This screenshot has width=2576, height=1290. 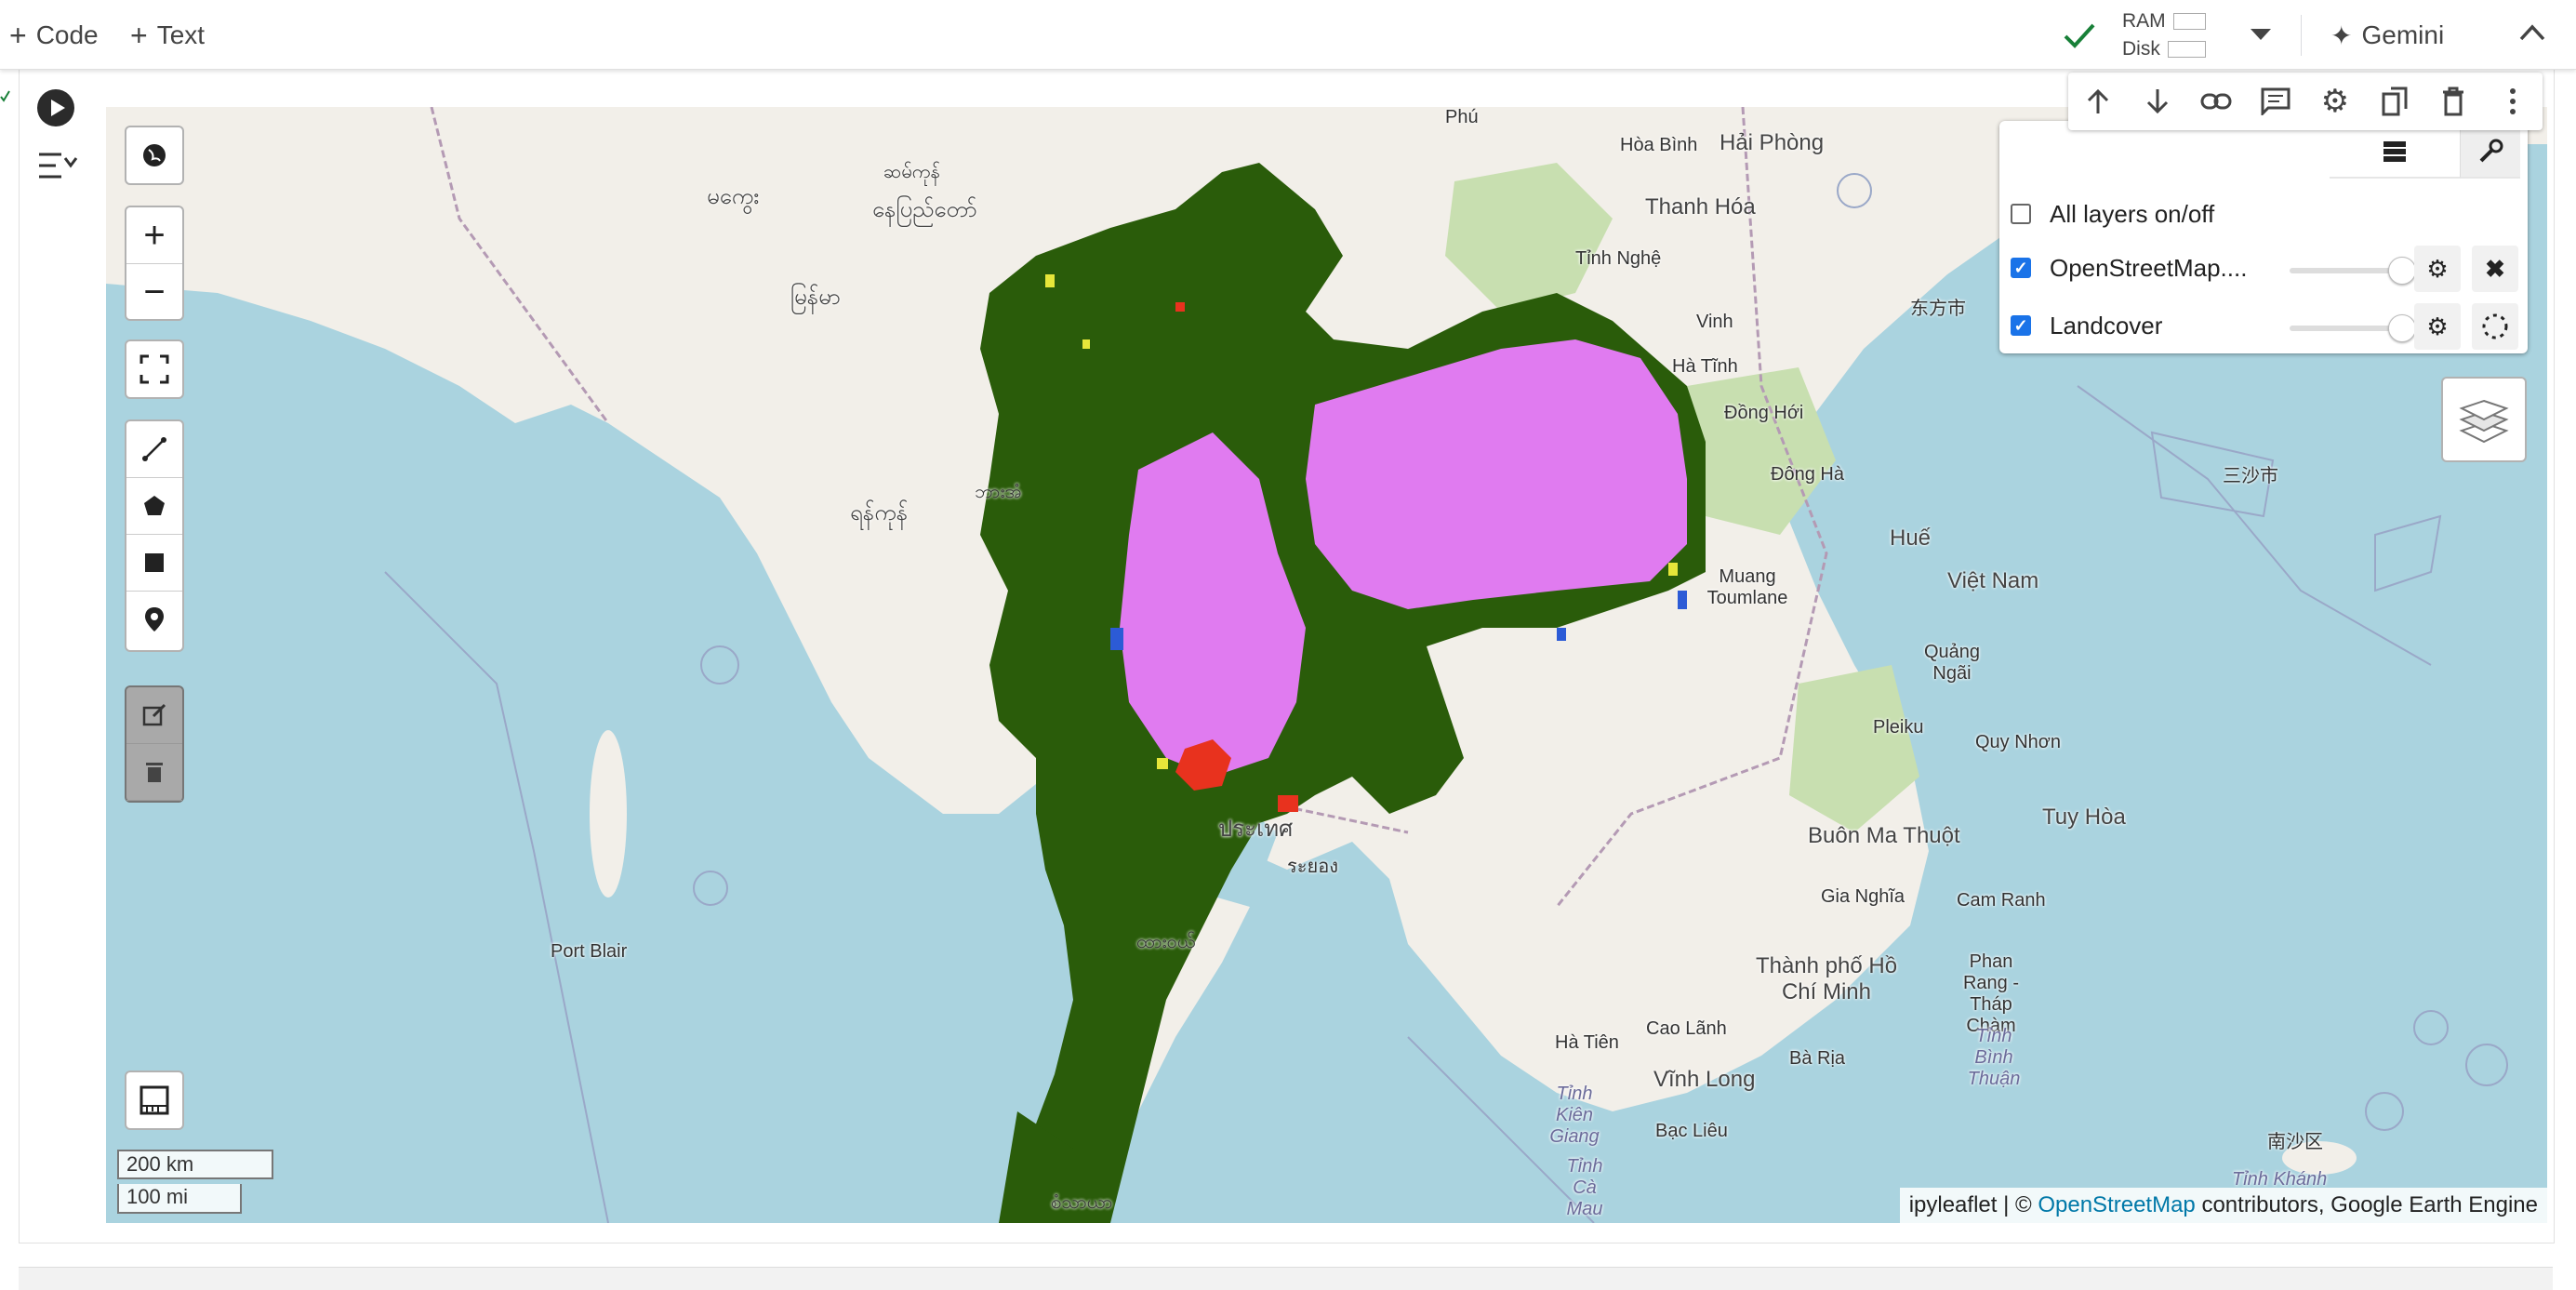 I want to click on output-options-icon, so click(x=57, y=165).